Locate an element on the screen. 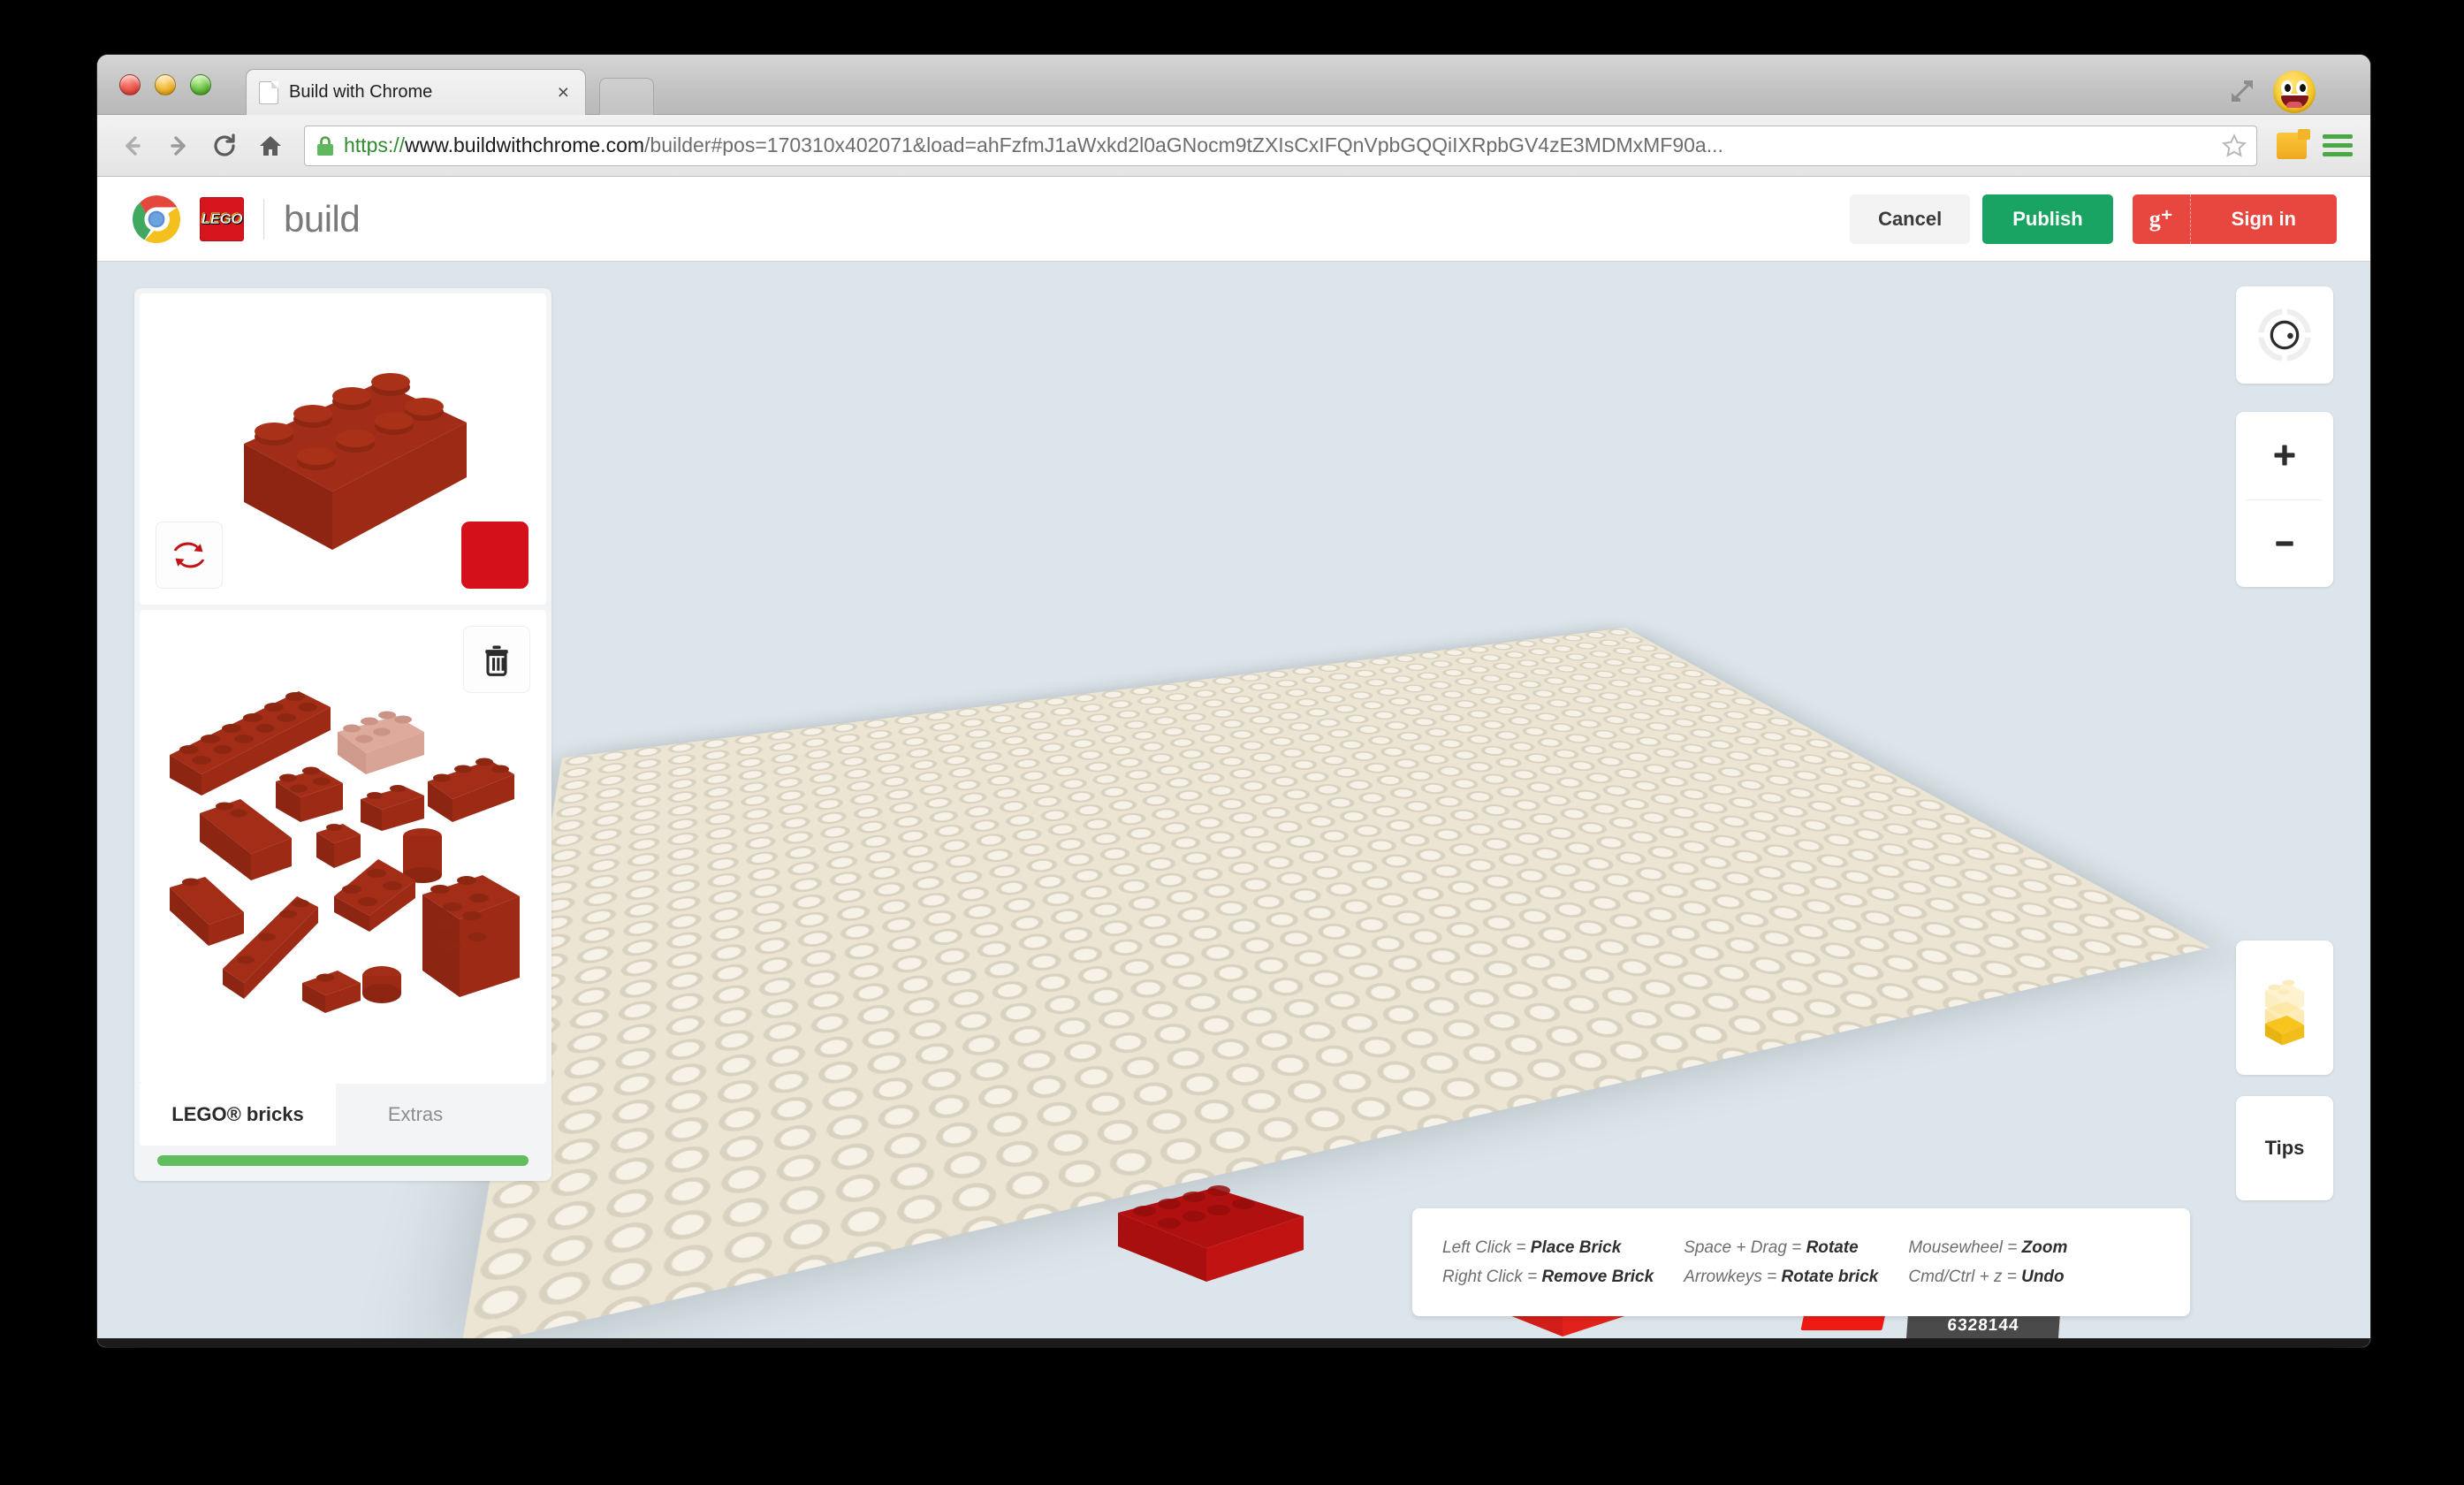 This screenshot has height=1485, width=2464. reload-icon is located at coordinates (224, 146).